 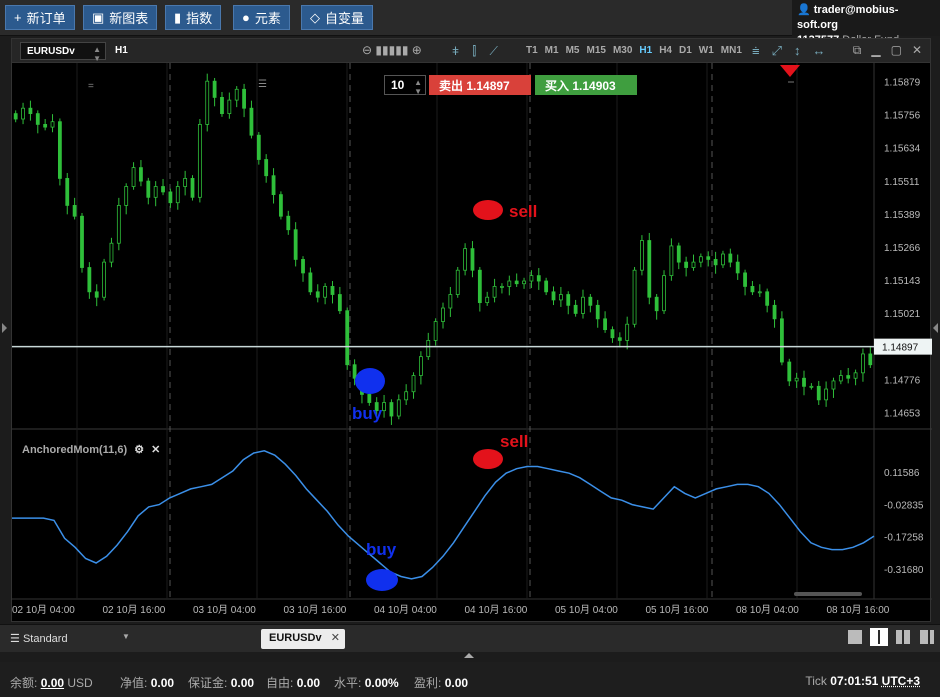 What do you see at coordinates (337, 17) in the screenshot?
I see `variables-button: ◇ 自变量` at bounding box center [337, 17].